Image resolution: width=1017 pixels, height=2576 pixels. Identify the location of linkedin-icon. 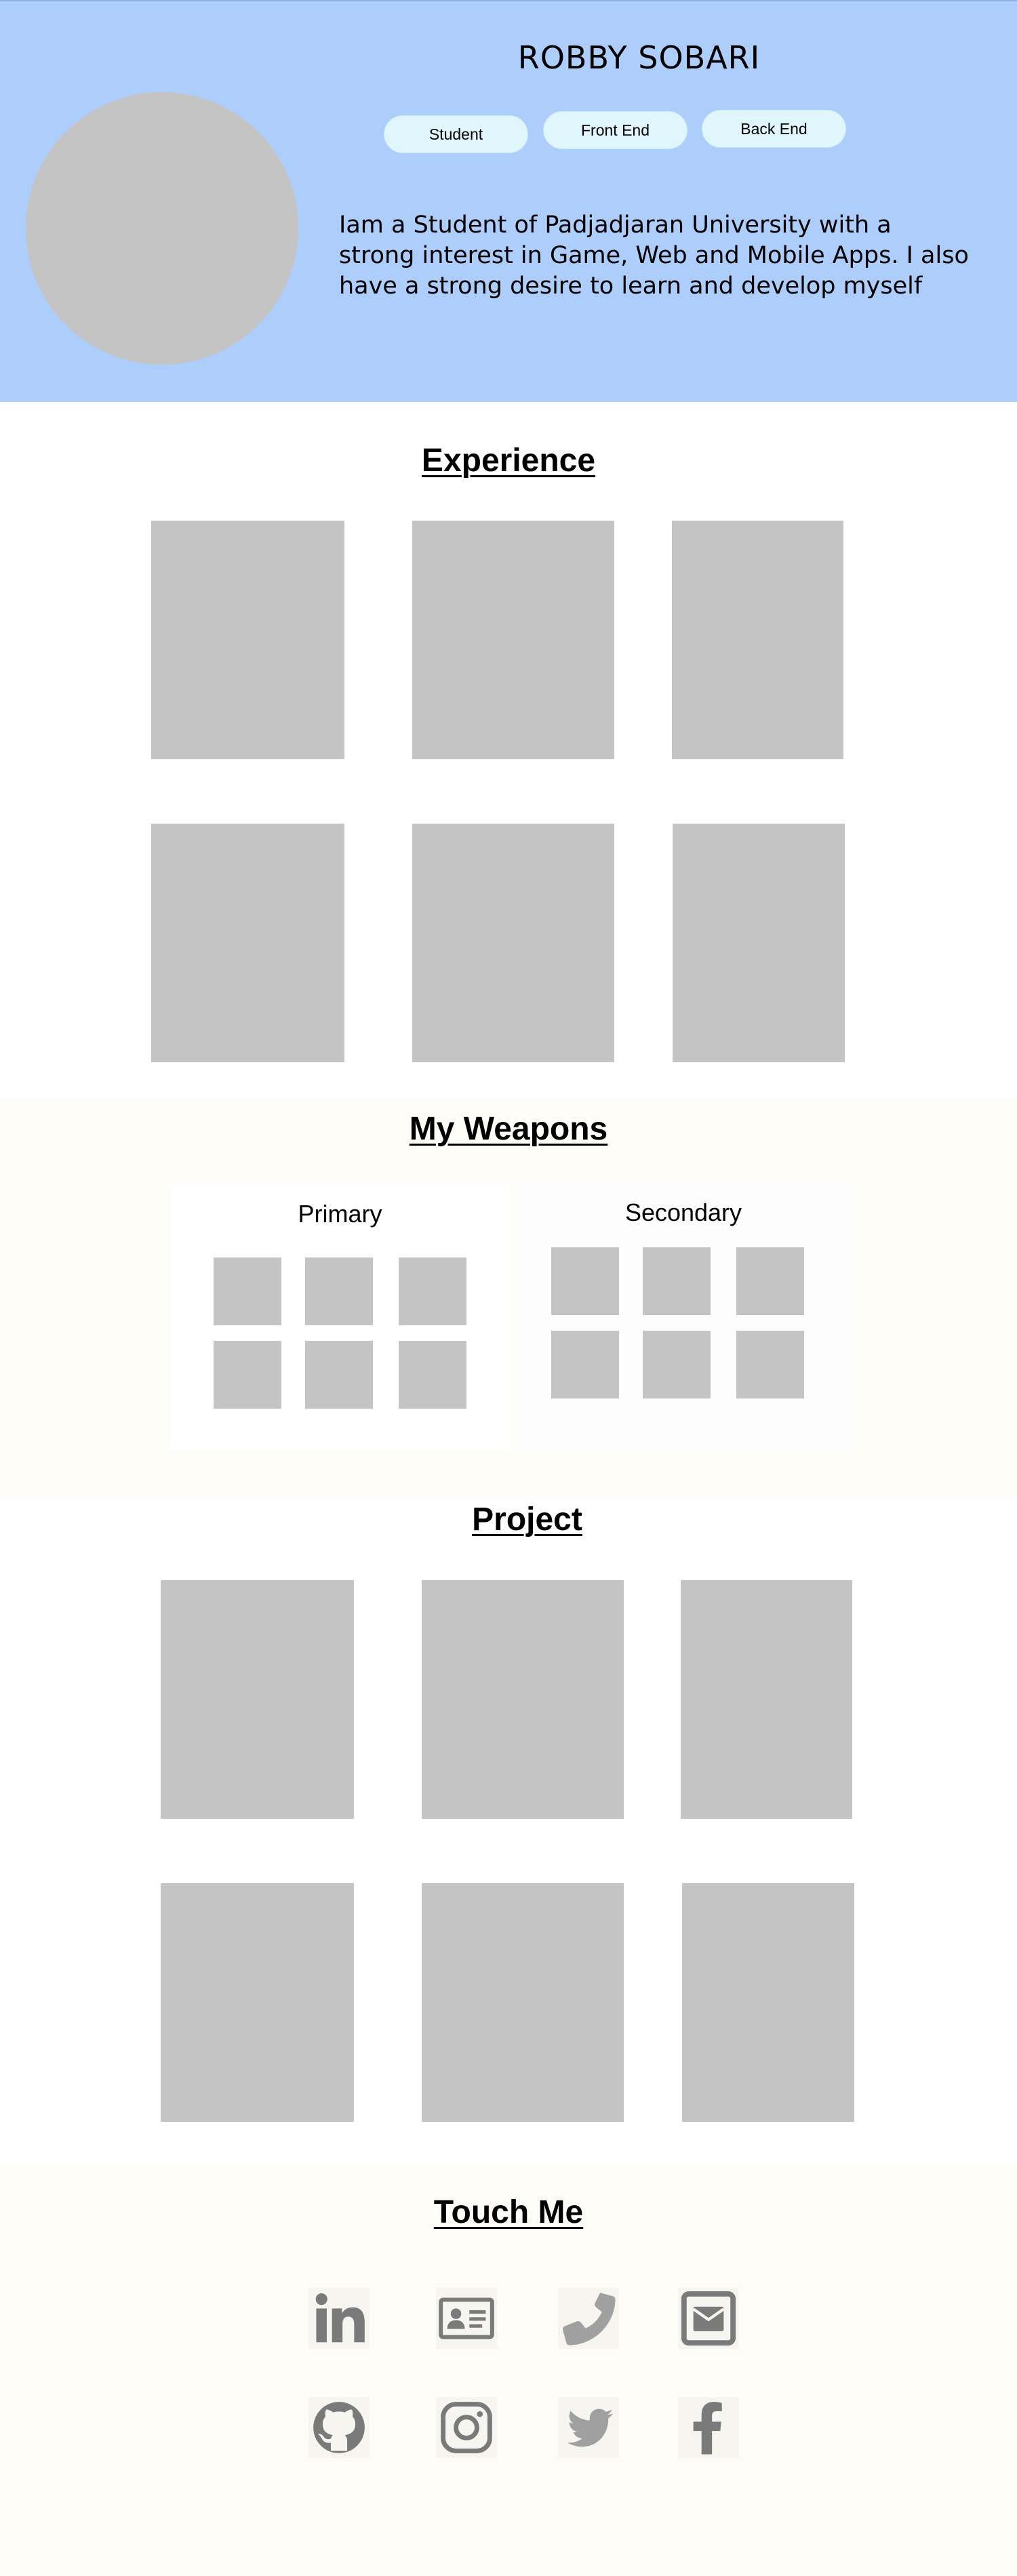
(339, 2318).